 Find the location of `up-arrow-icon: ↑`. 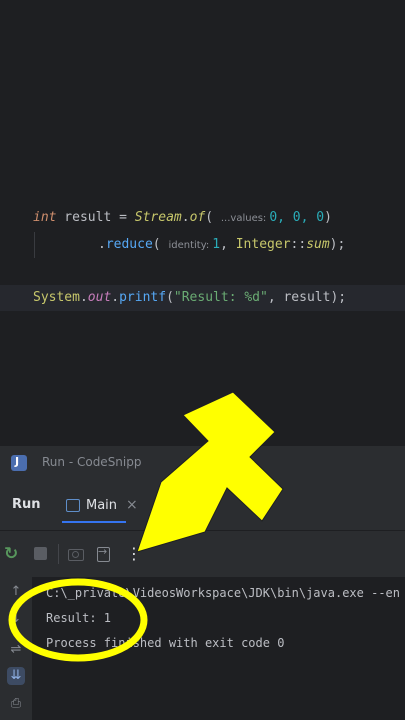

up-arrow-icon: ↑ is located at coordinates (16, 592).